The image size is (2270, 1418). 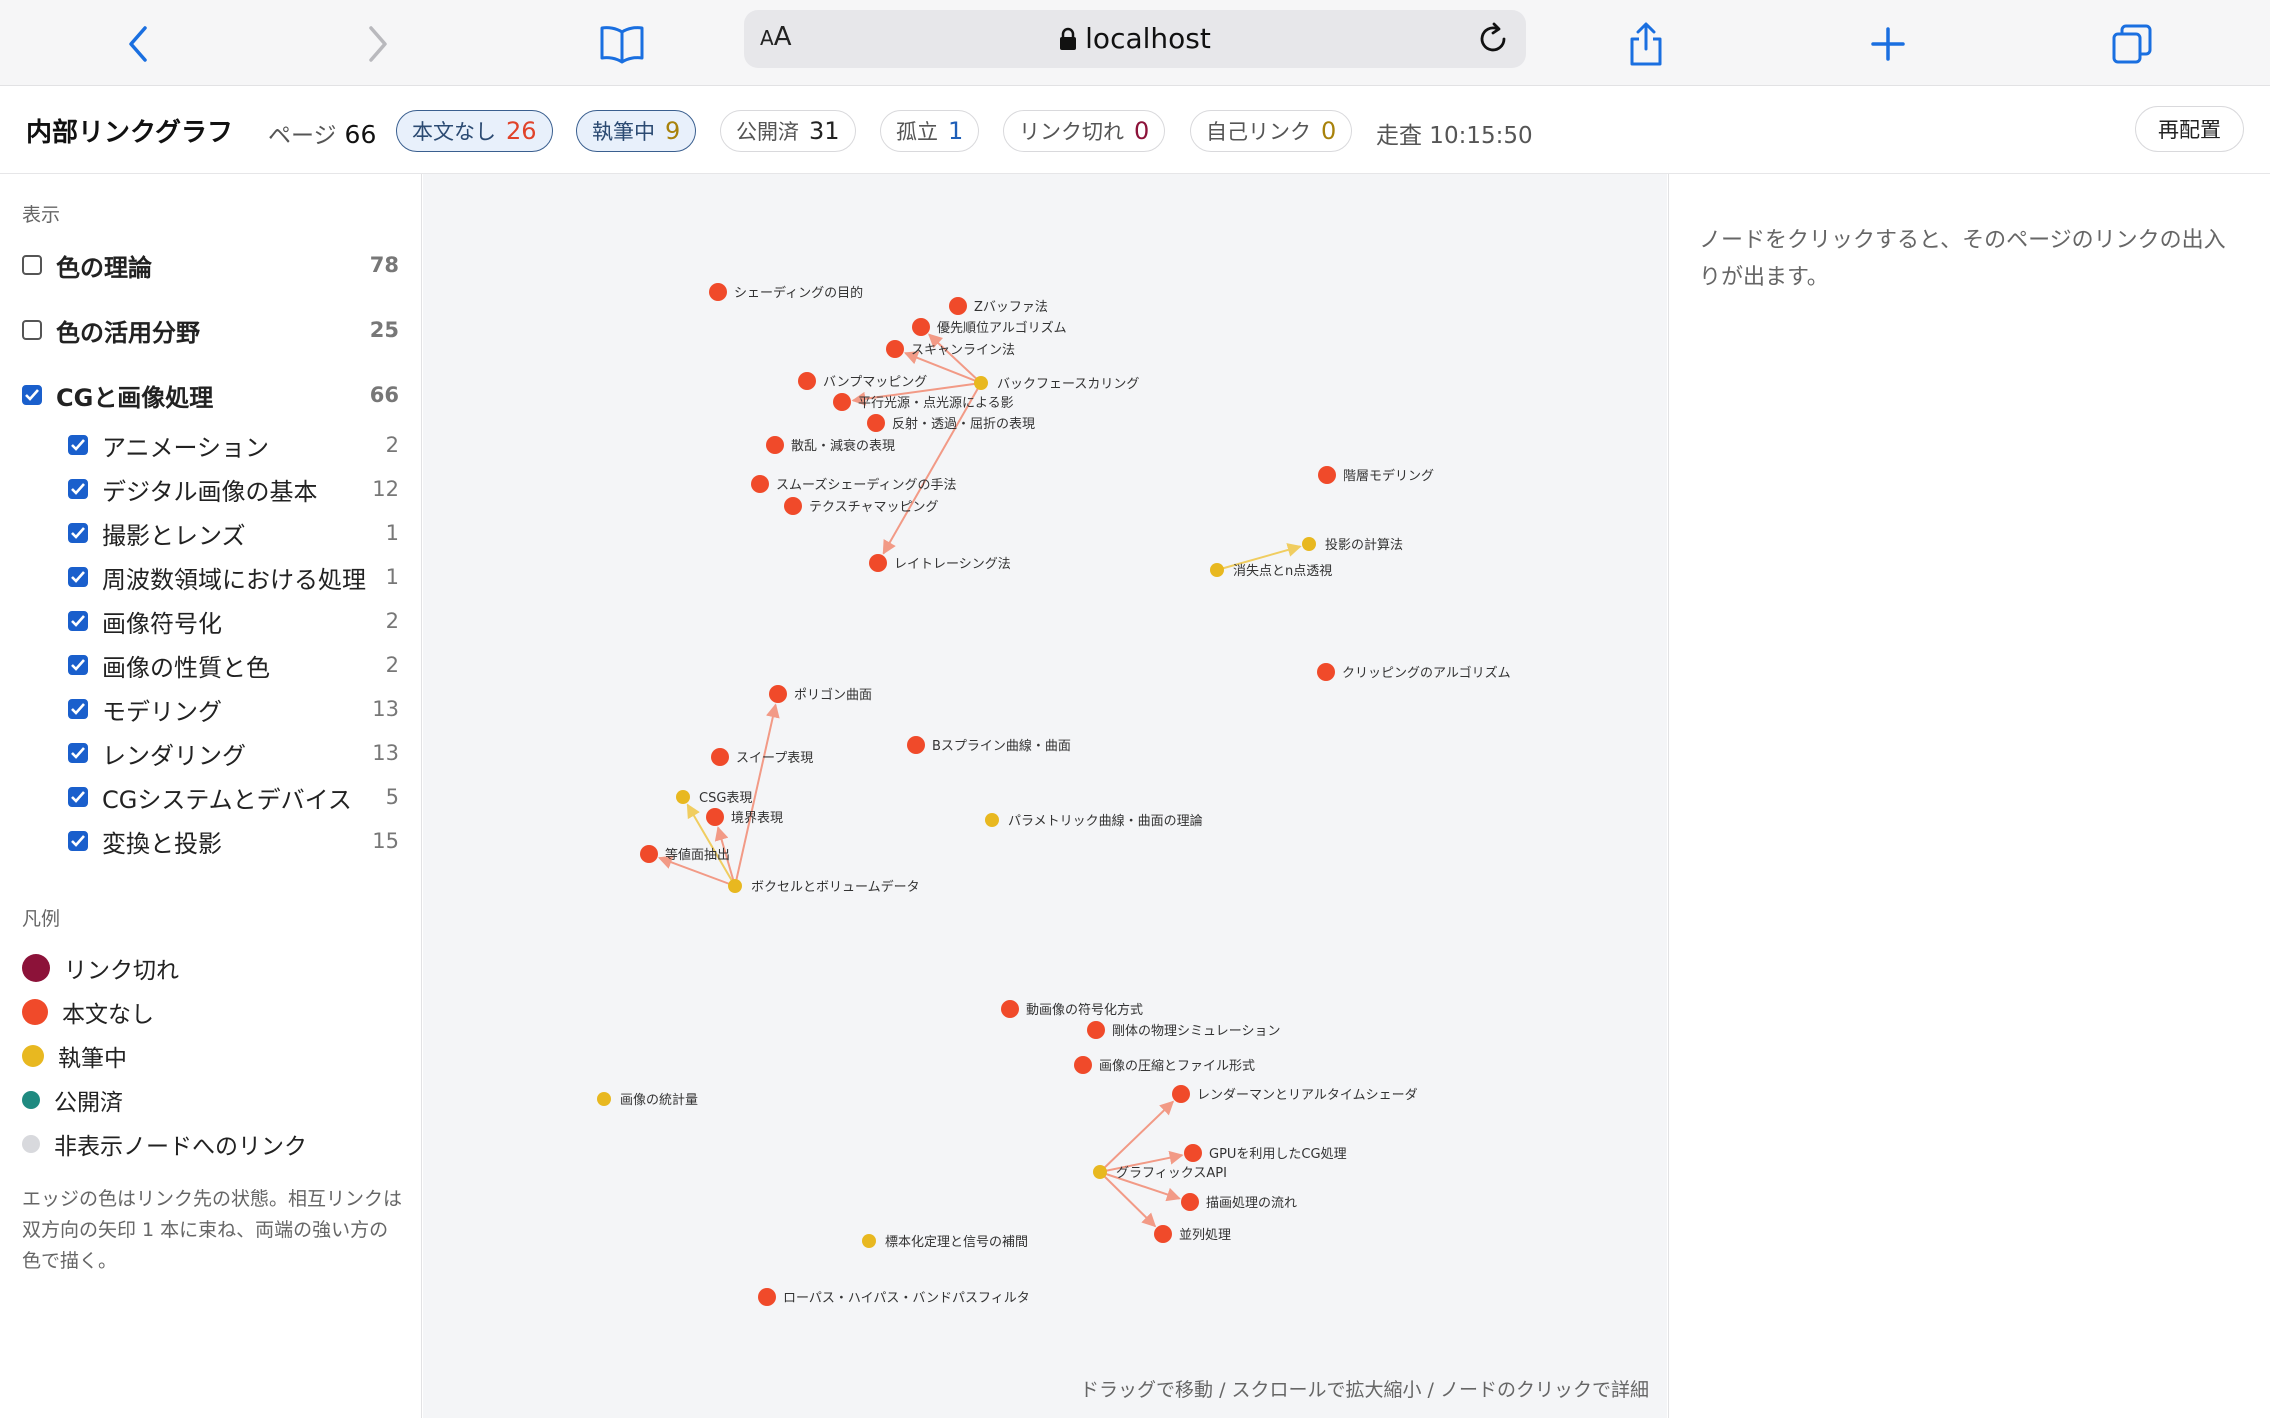 What do you see at coordinates (1072, 1009) in the screenshot?
I see `graph-node: 動画像の符号化方式` at bounding box center [1072, 1009].